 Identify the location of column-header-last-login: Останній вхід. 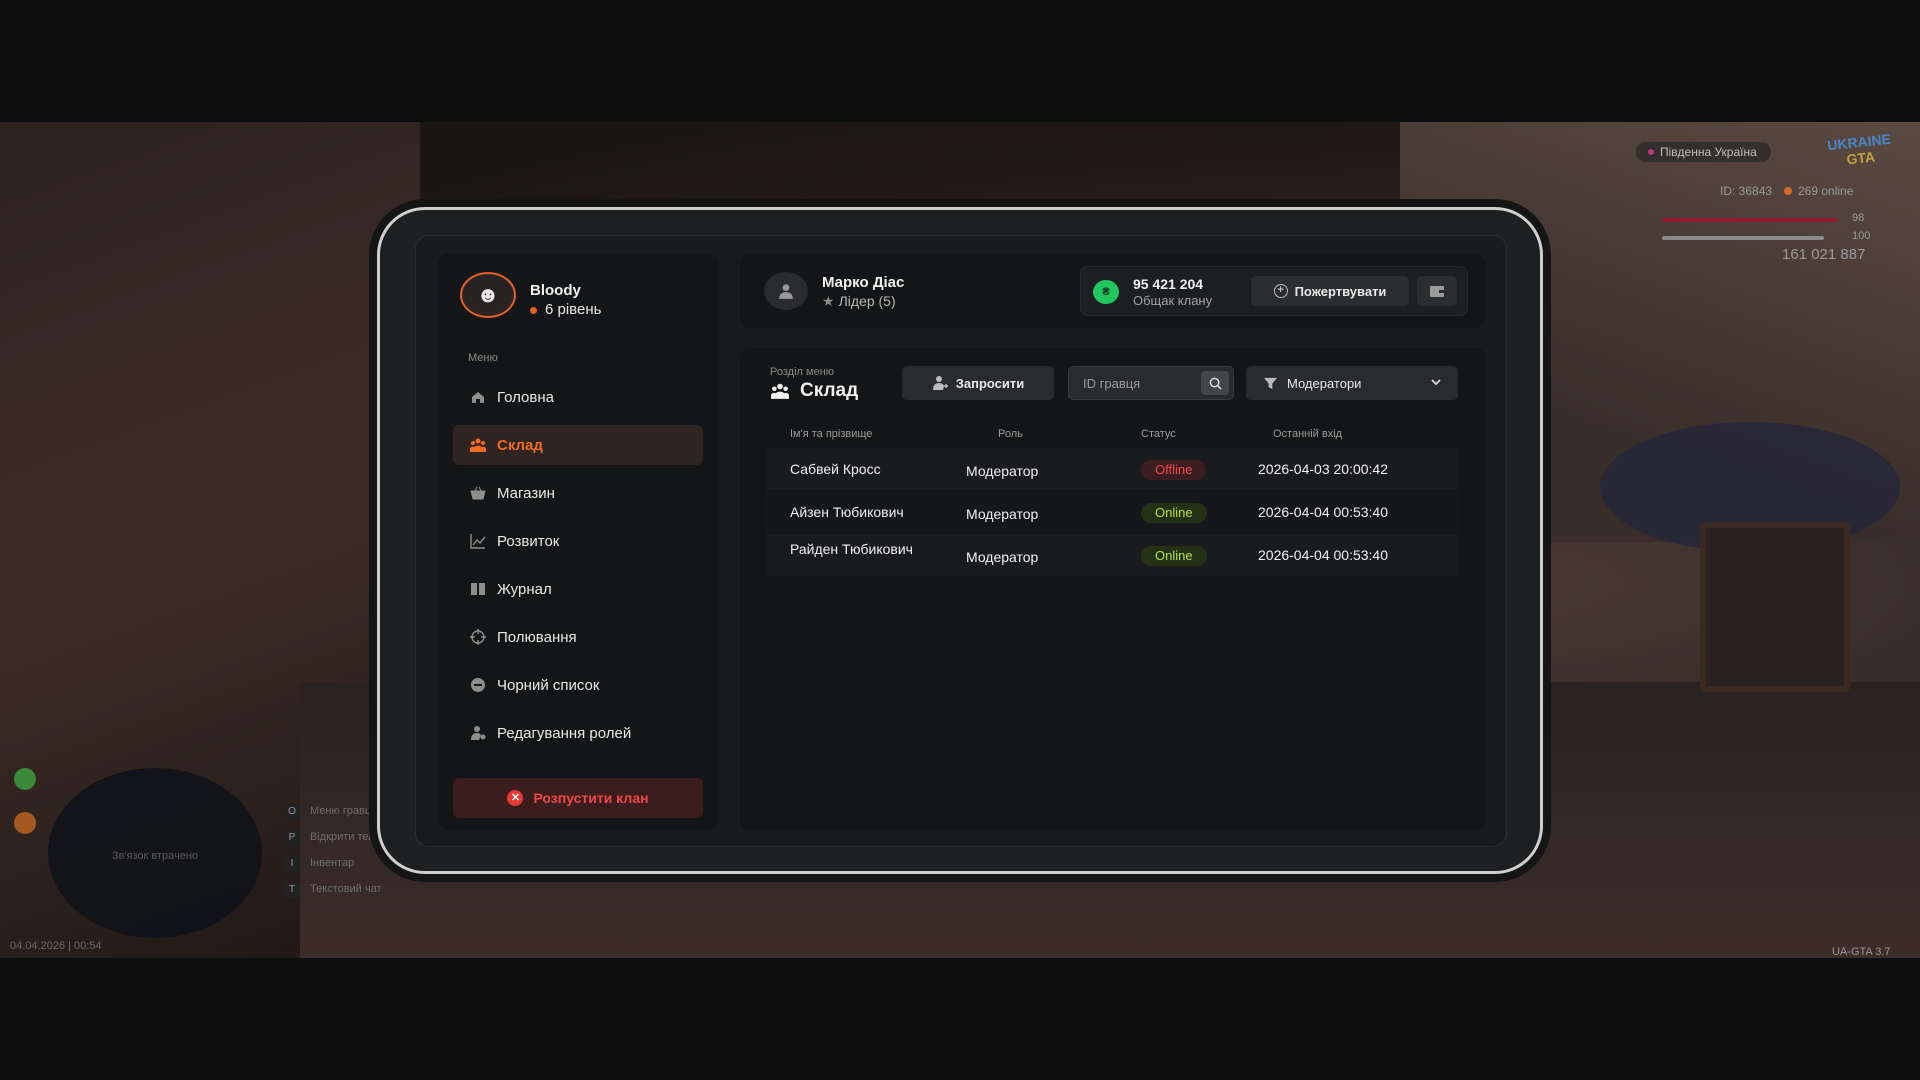
(1308, 434).